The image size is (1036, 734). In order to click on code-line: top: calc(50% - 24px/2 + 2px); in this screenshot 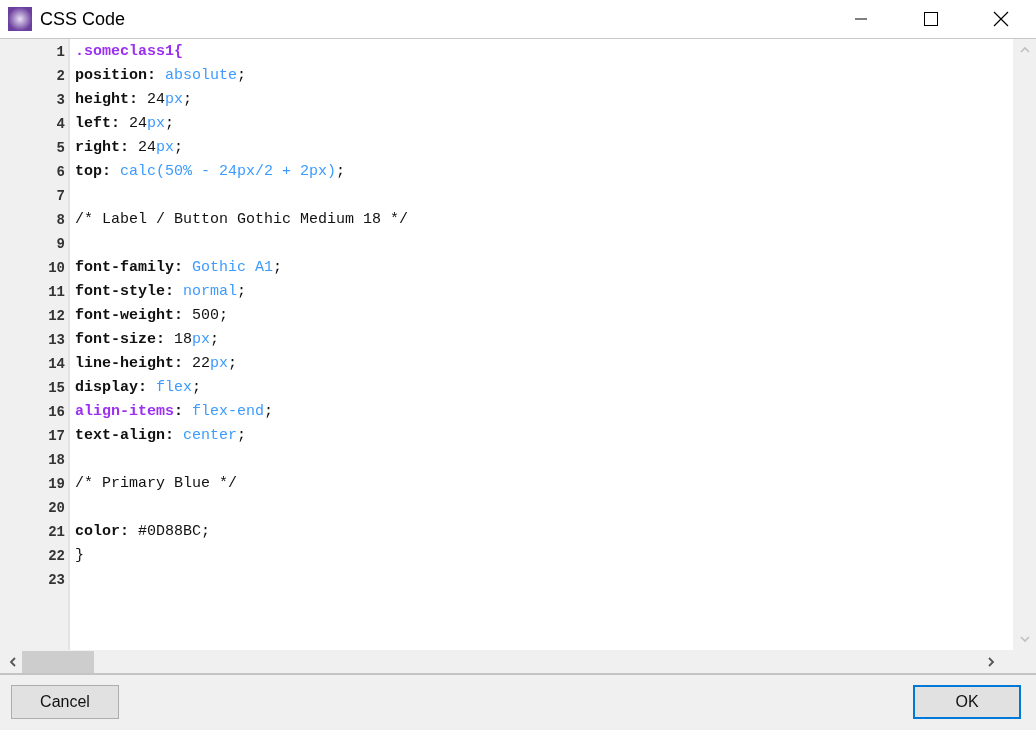, I will do `click(210, 172)`.